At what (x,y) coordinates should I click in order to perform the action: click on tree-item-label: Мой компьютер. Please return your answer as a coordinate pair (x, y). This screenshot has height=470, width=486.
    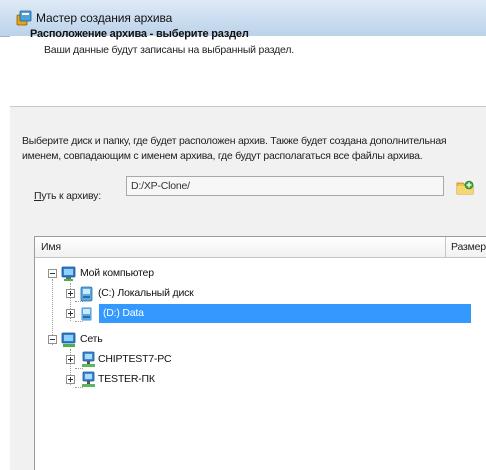
    Looking at the image, I should click on (117, 273).